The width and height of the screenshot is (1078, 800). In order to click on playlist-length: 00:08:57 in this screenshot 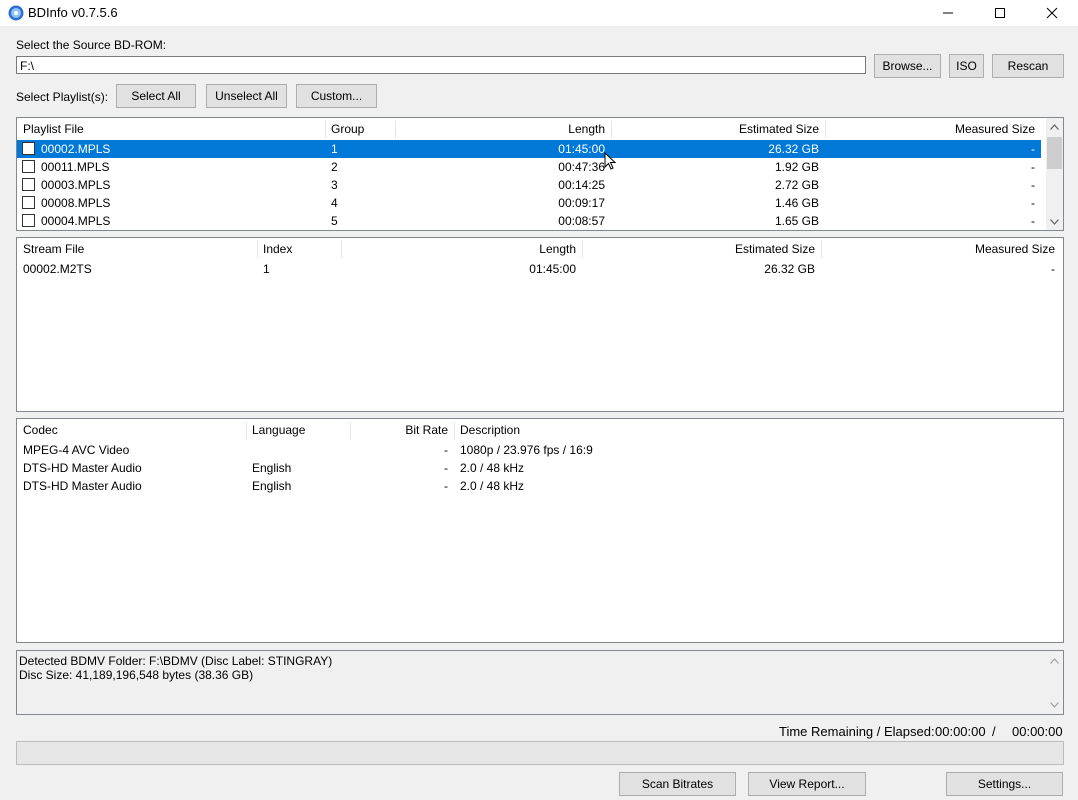, I will do `click(581, 221)`.